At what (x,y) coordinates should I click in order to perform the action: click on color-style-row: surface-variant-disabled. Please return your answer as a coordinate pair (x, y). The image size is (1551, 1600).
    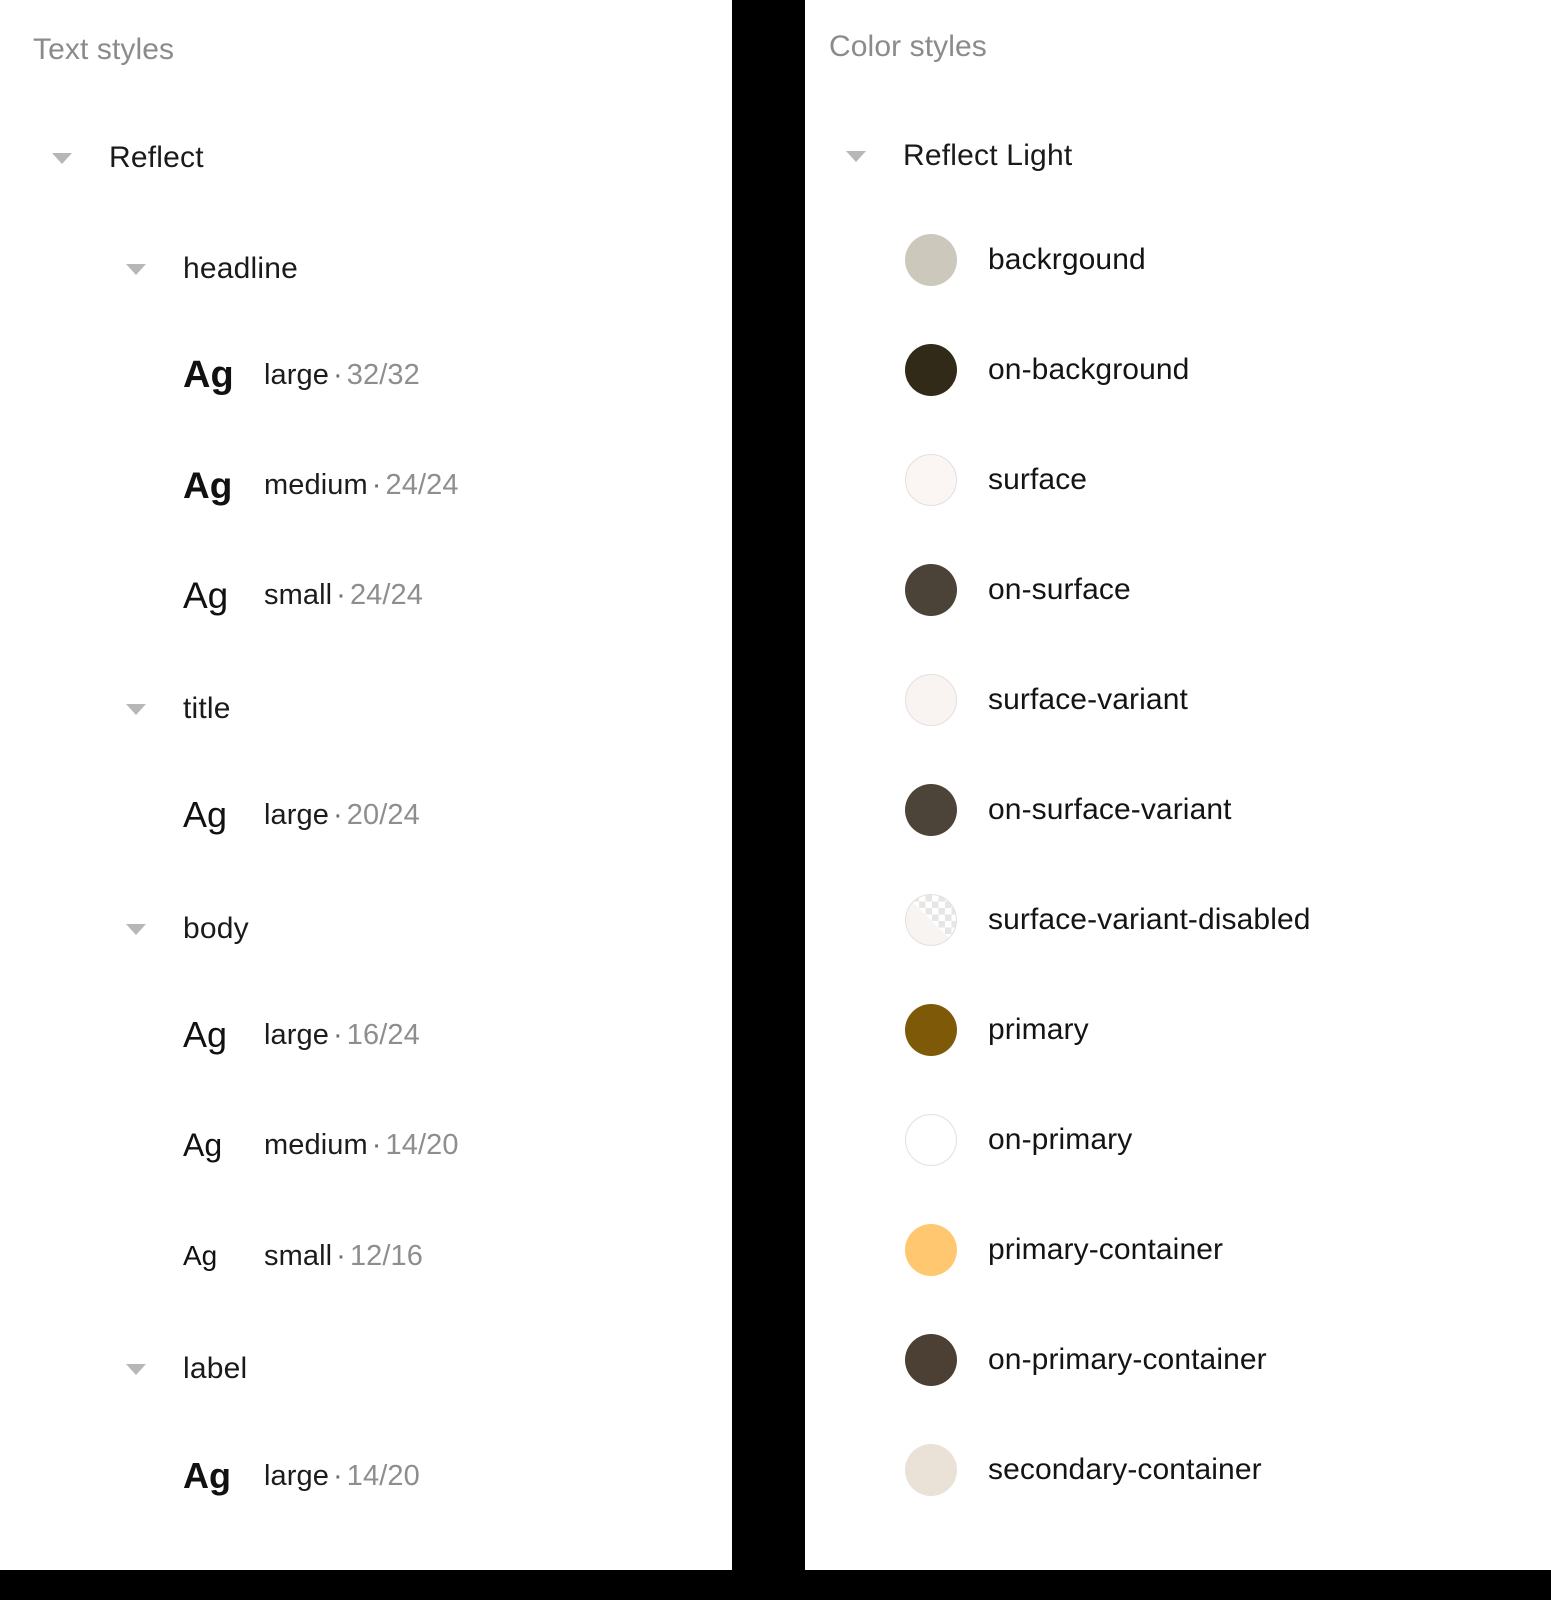
    Looking at the image, I should click on (1178, 920).